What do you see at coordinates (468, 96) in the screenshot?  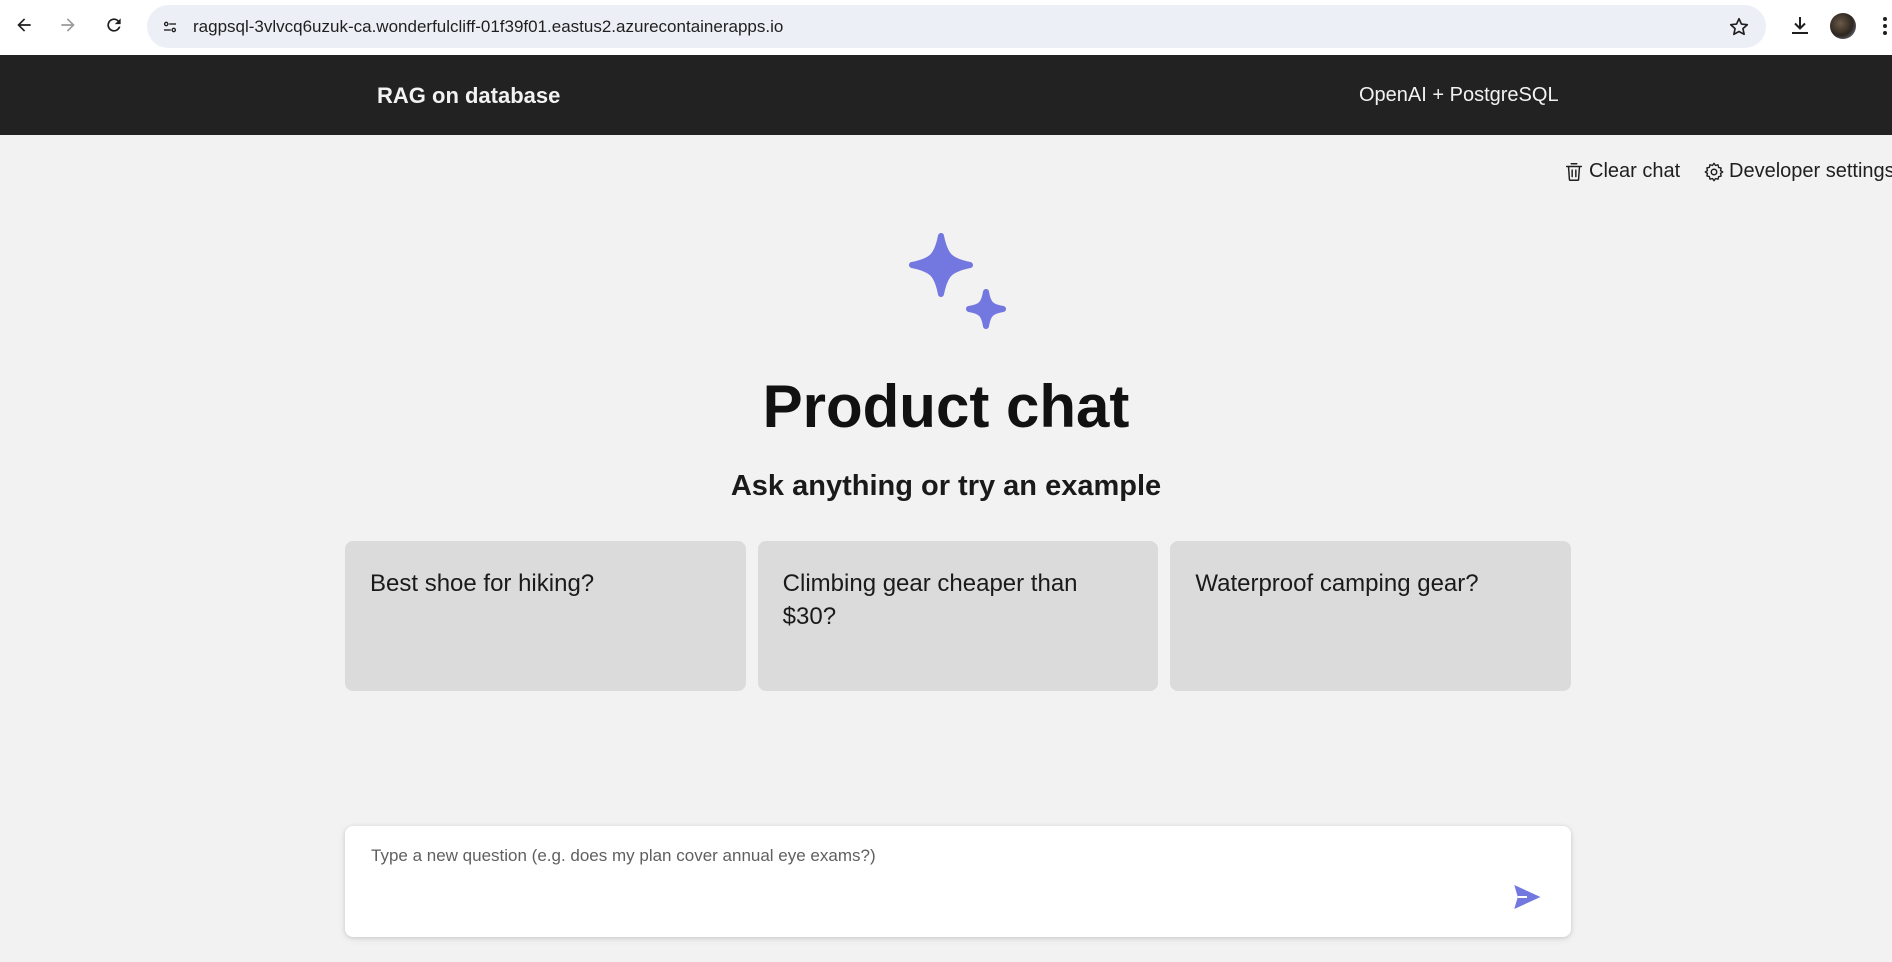 I see `app-title-link: RAG on database` at bounding box center [468, 96].